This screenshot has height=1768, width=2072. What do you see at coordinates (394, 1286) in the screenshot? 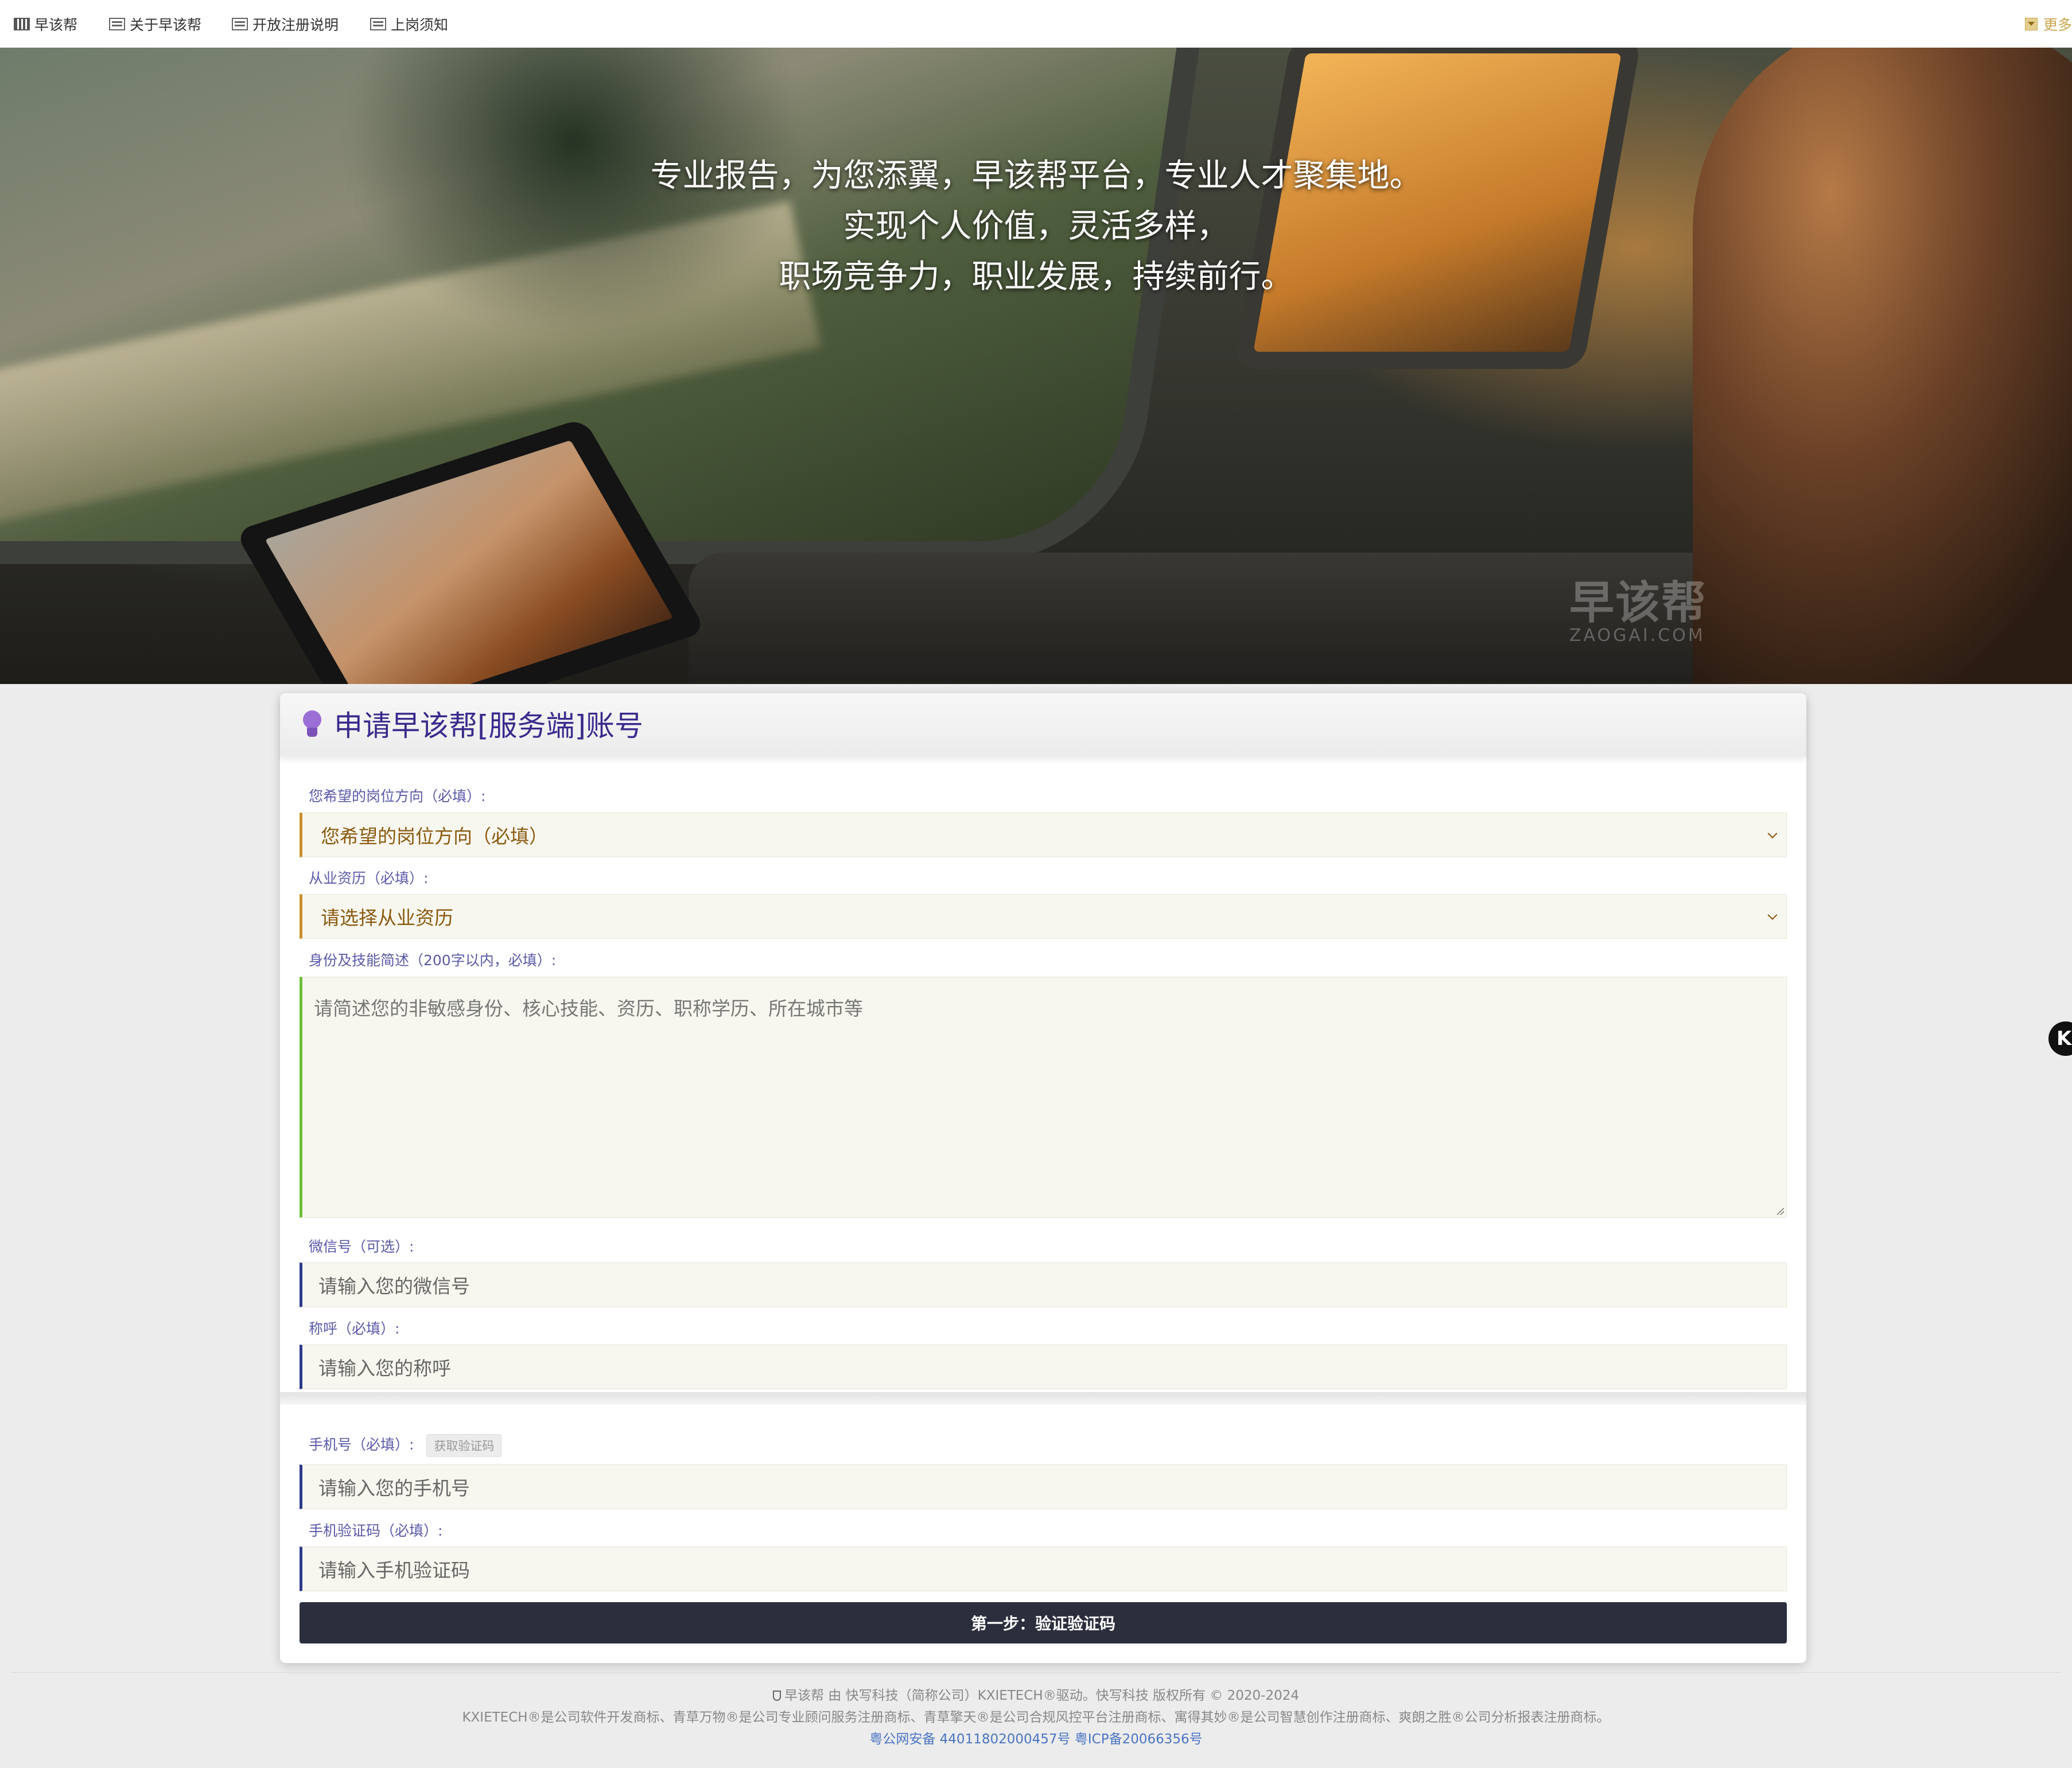
I see `wechat-placeholder: 请输入您的微信号` at bounding box center [394, 1286].